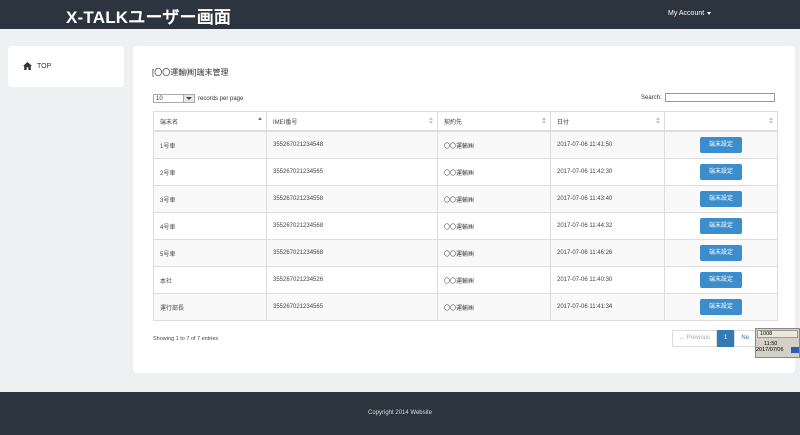 The image size is (800, 435). I want to click on column-header-contract: 契約先, so click(494, 121).